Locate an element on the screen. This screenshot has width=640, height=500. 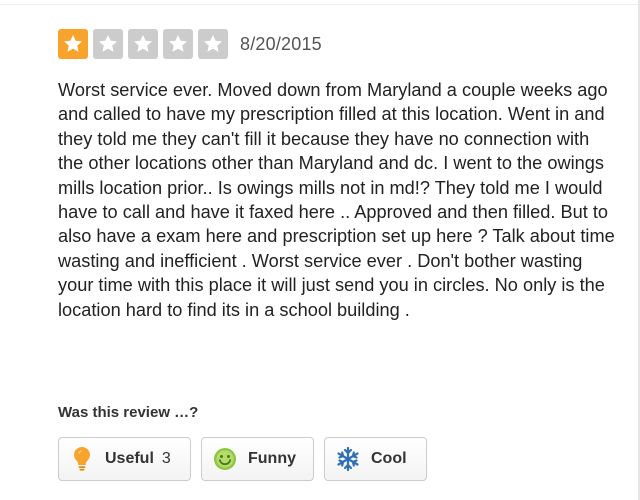
cool-label: Cool is located at coordinates (389, 458).